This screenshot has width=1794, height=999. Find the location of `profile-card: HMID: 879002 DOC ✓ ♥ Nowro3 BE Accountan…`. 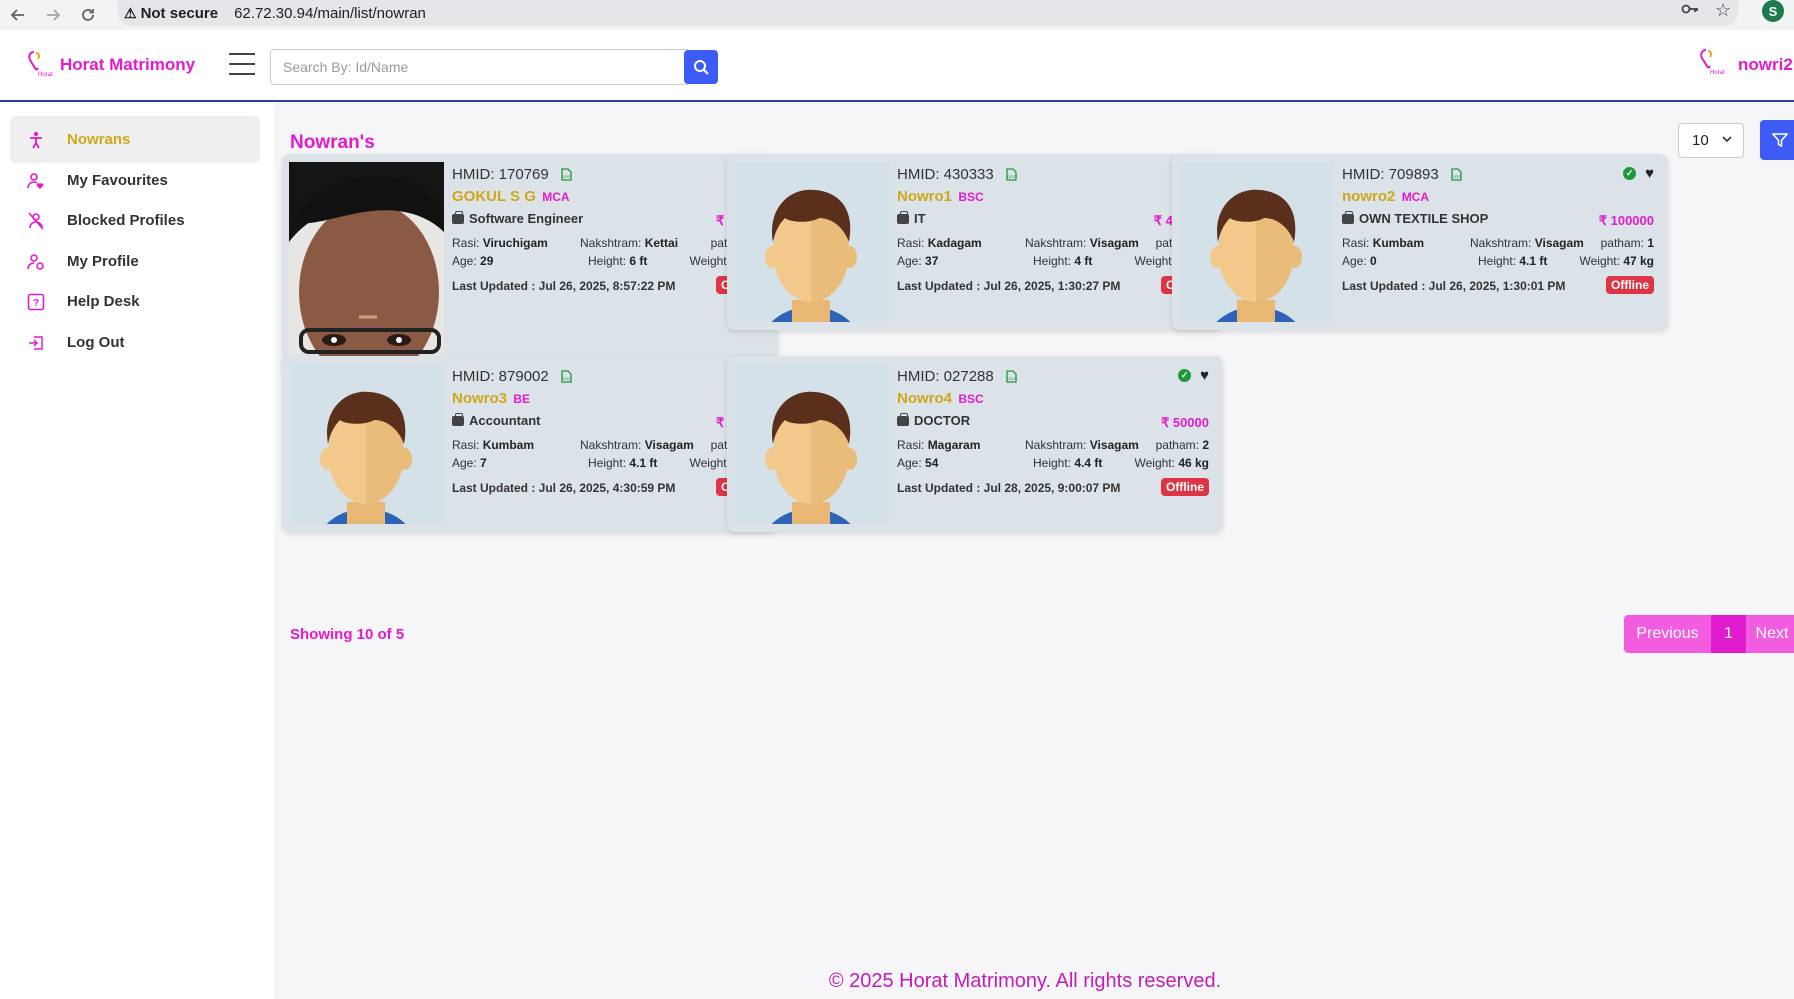

profile-card: HMID: 879002 DOC ✓ ♥ Nowro3 BE Accountan… is located at coordinates (530, 444).